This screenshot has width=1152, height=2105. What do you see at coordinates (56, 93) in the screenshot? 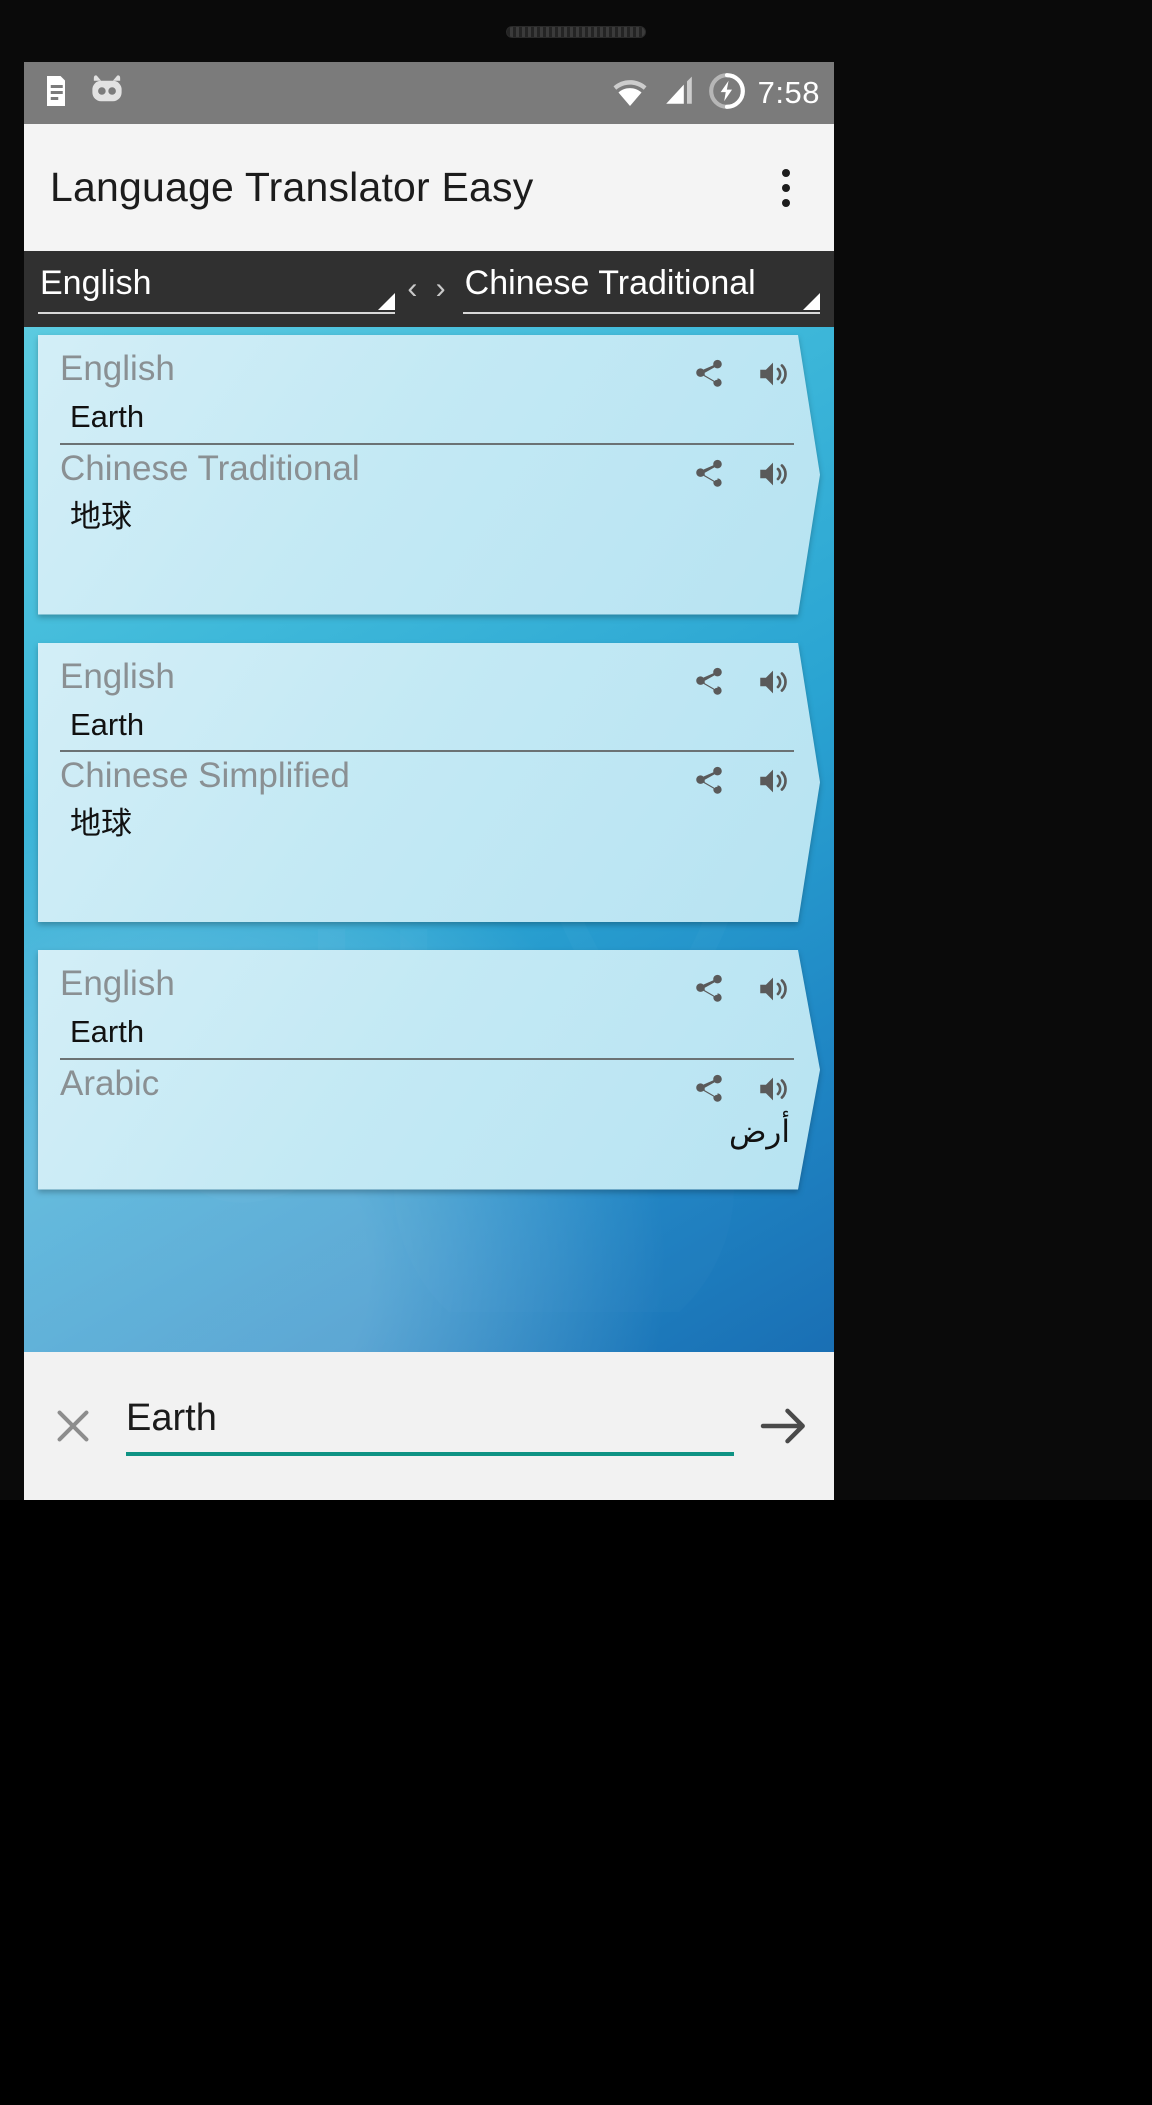
I see `notification-document-icon` at bounding box center [56, 93].